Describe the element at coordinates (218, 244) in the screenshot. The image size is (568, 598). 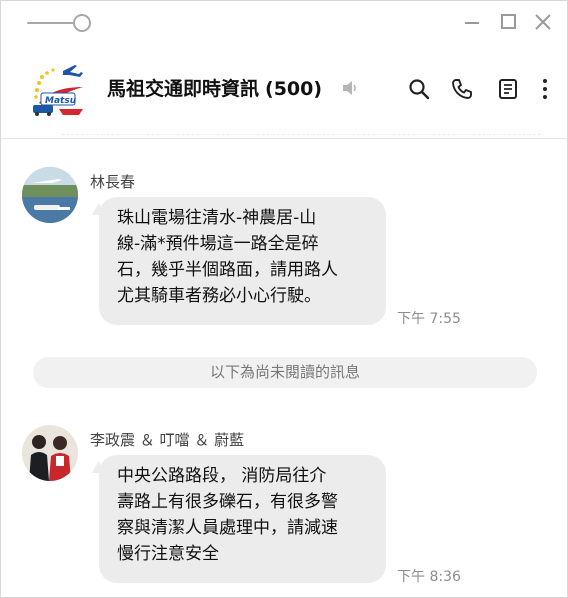
I see `message-line: 線-滿*預件場這一路全是碎` at that location.